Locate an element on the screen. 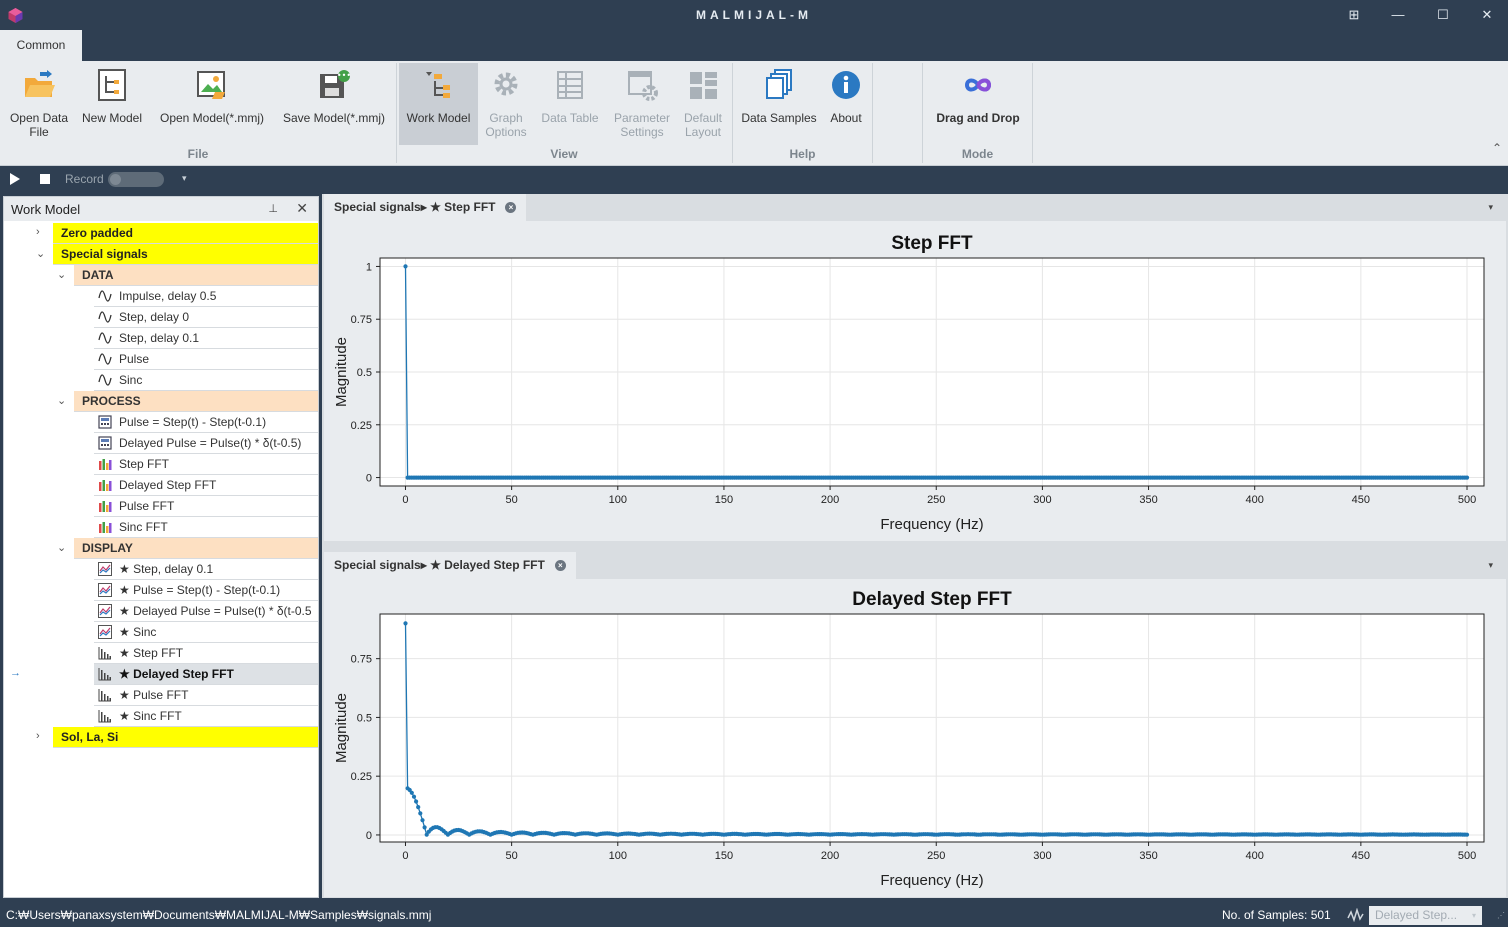 The image size is (1508, 927). tree-item: ★ Sinc is located at coordinates (206, 632).